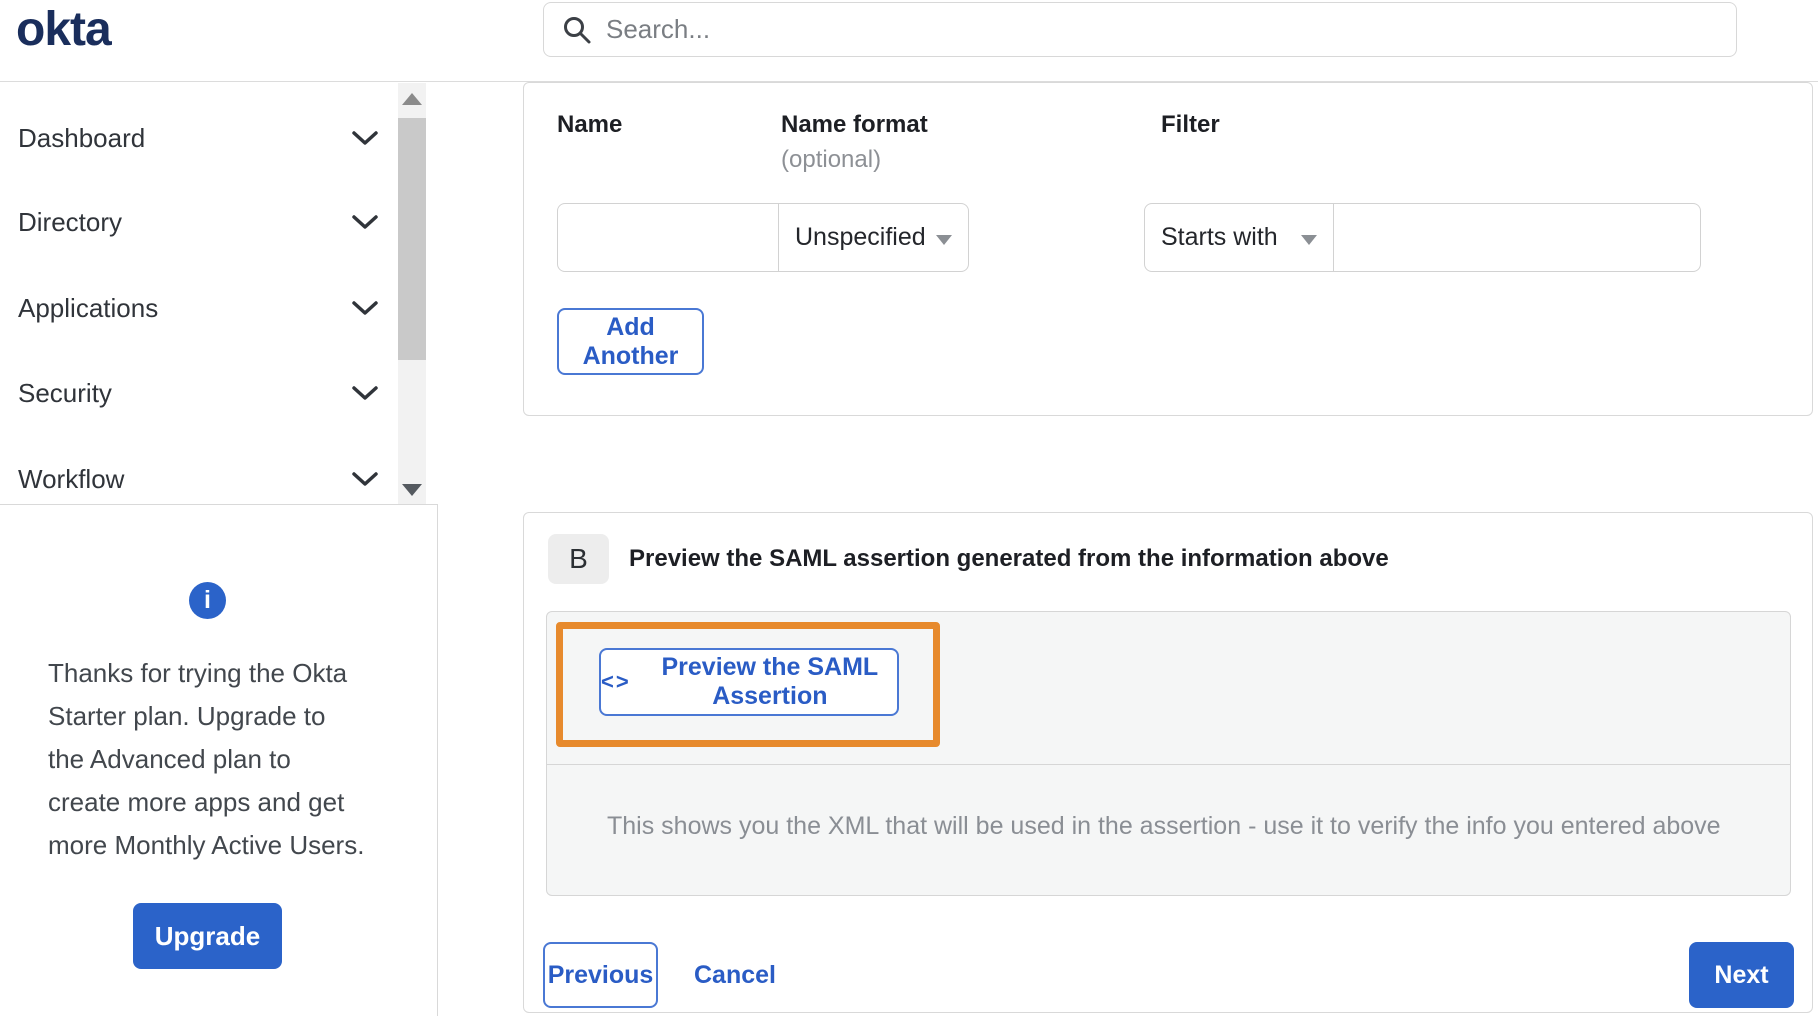 This screenshot has width=1818, height=1016. I want to click on name-format-select: Unspecified, so click(873, 237).